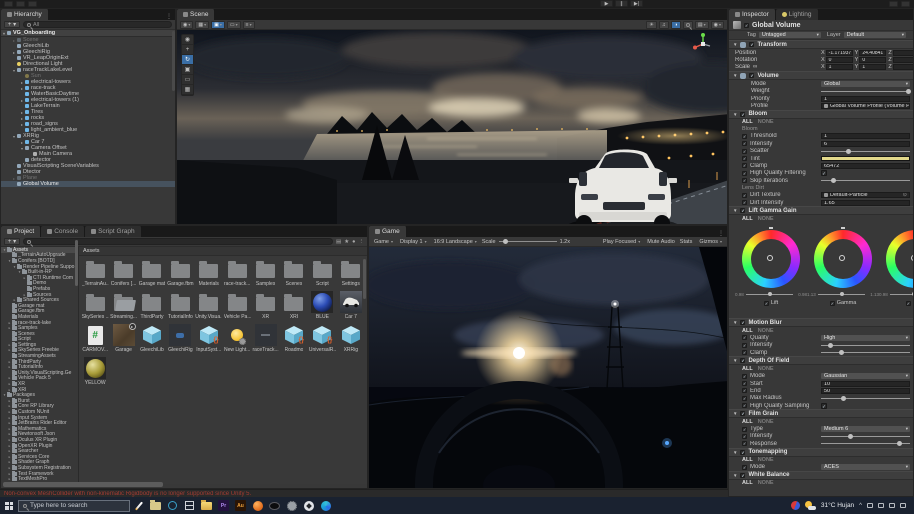 This screenshot has height=514, width=914. I want to click on audio-toggle-icon: ♫, so click(663, 24).